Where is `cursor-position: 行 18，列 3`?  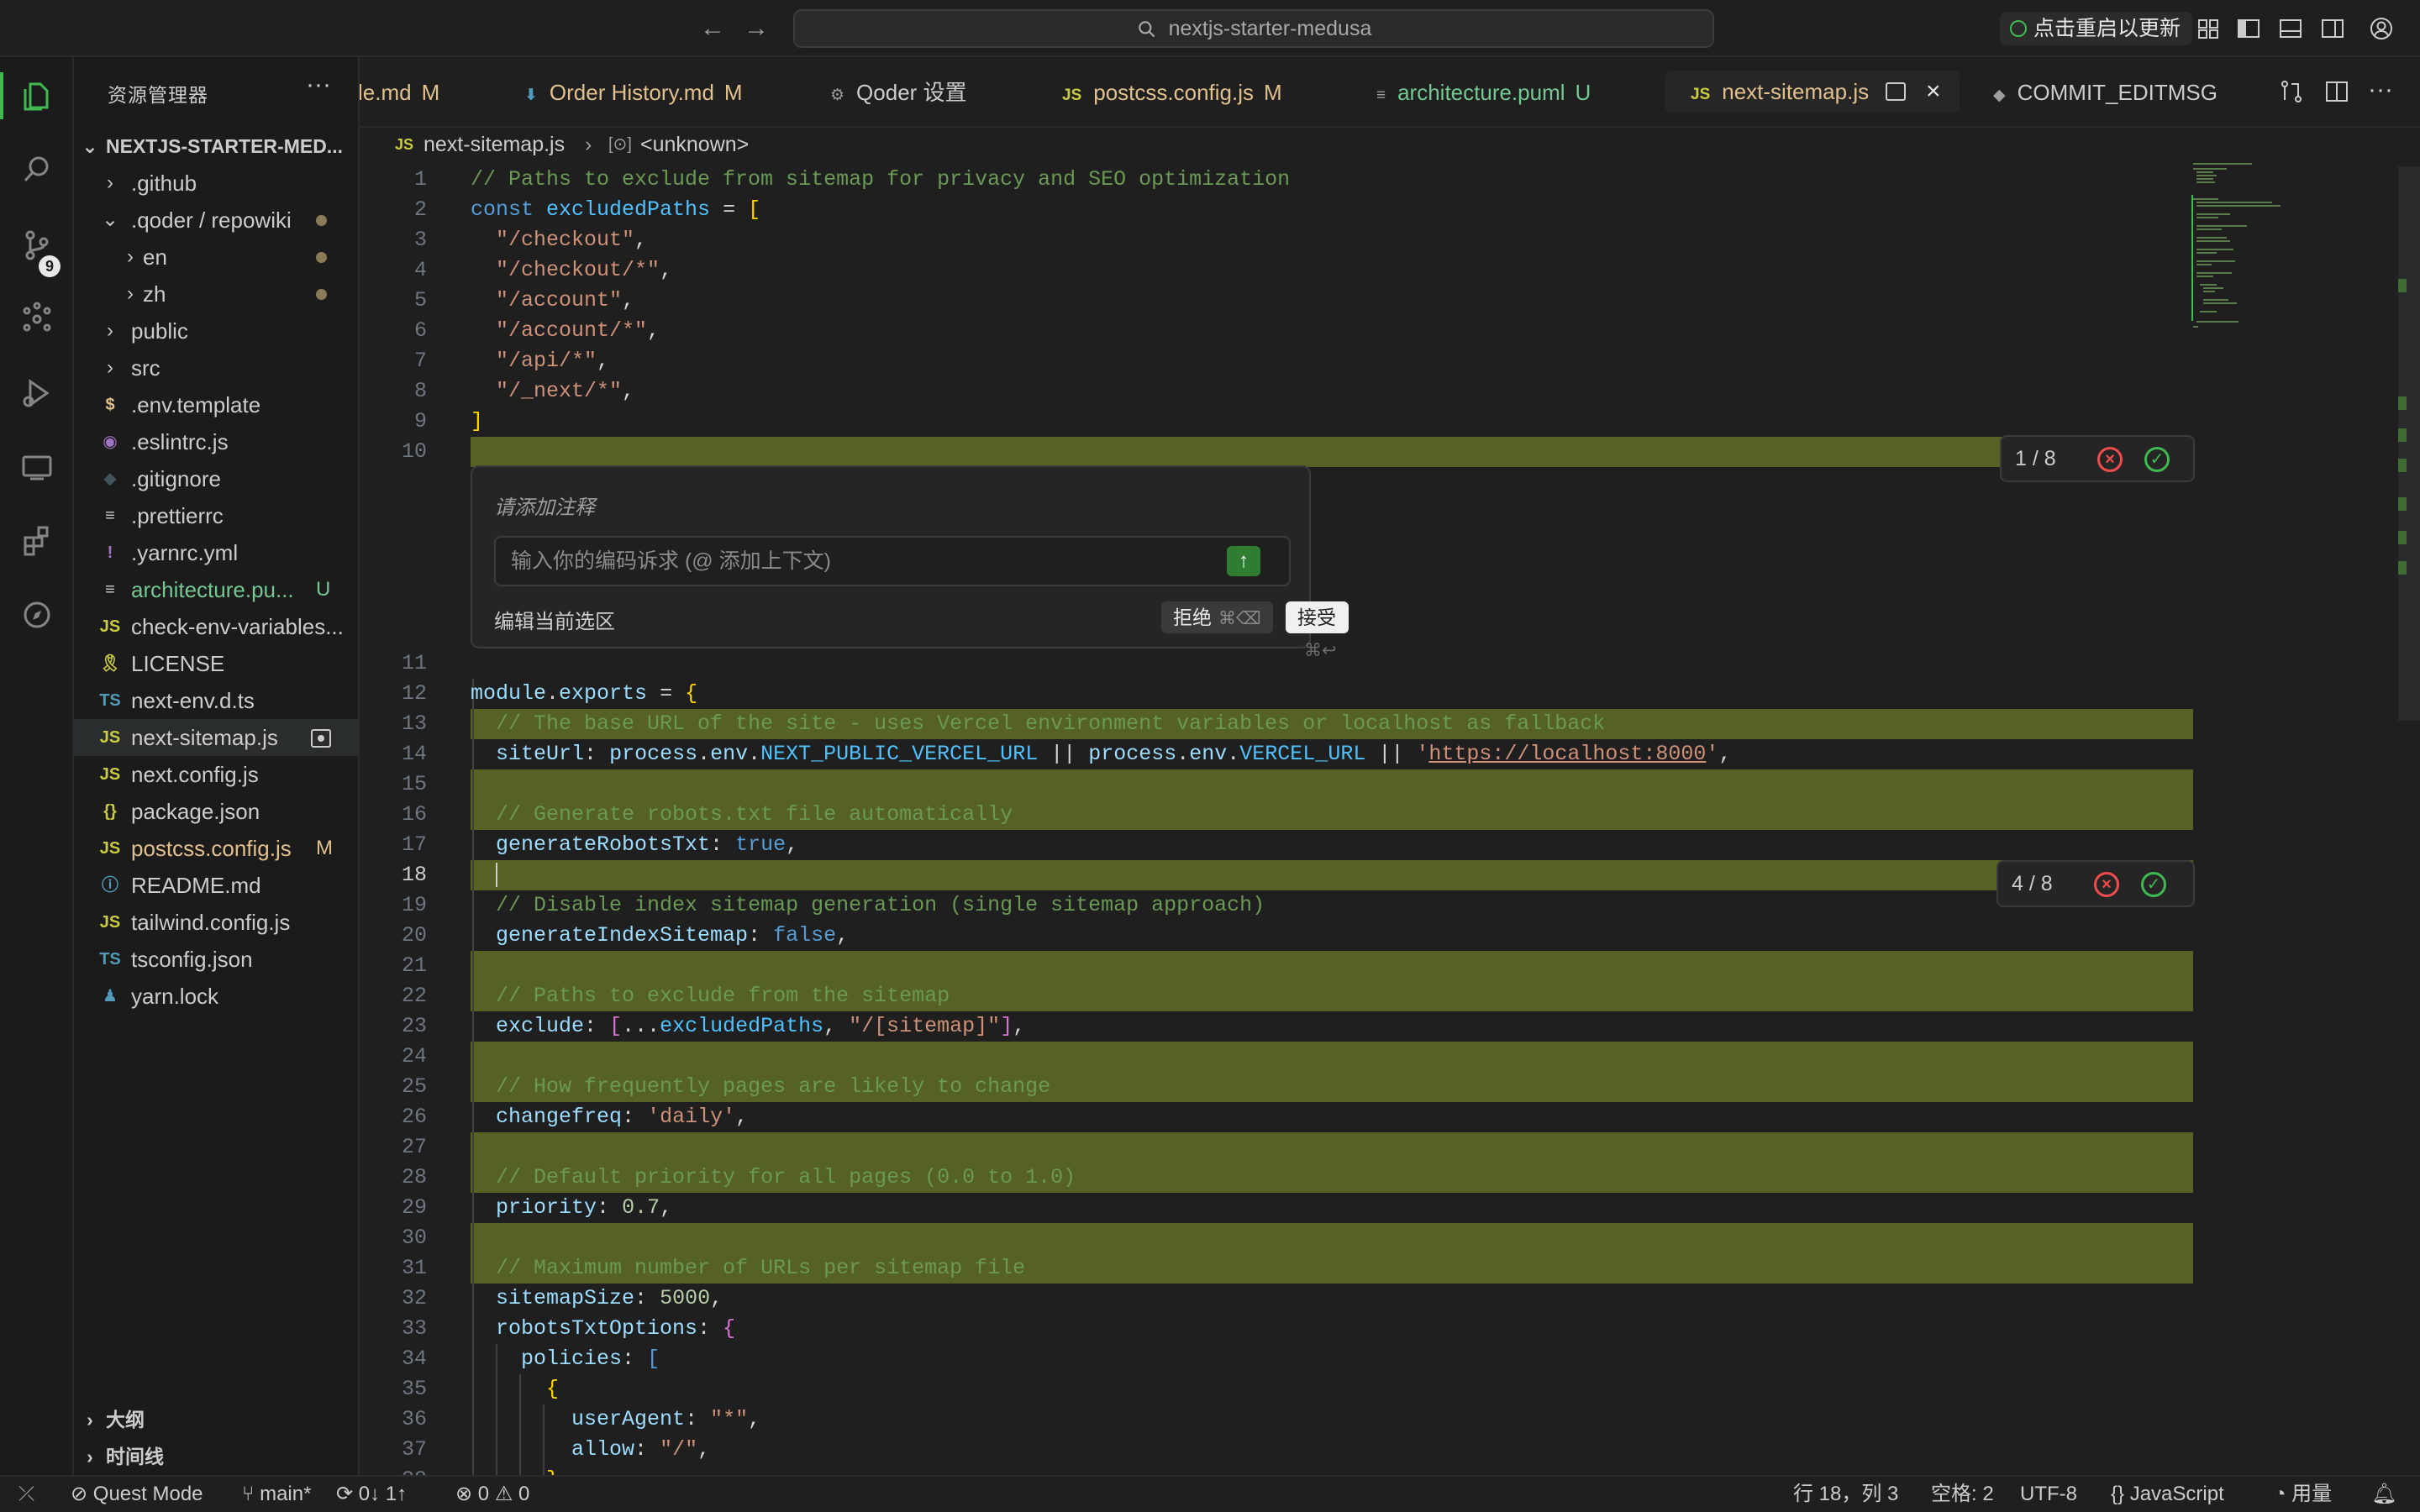 cursor-position: 行 18，列 3 is located at coordinates (1846, 1494).